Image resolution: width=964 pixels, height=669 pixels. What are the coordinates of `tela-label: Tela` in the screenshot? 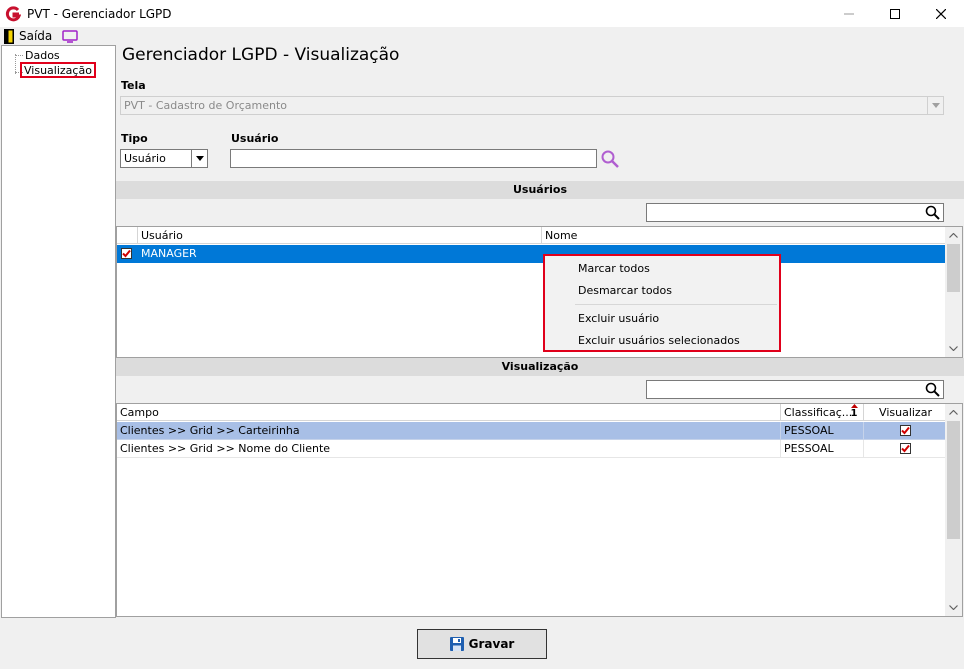 It's located at (133, 85).